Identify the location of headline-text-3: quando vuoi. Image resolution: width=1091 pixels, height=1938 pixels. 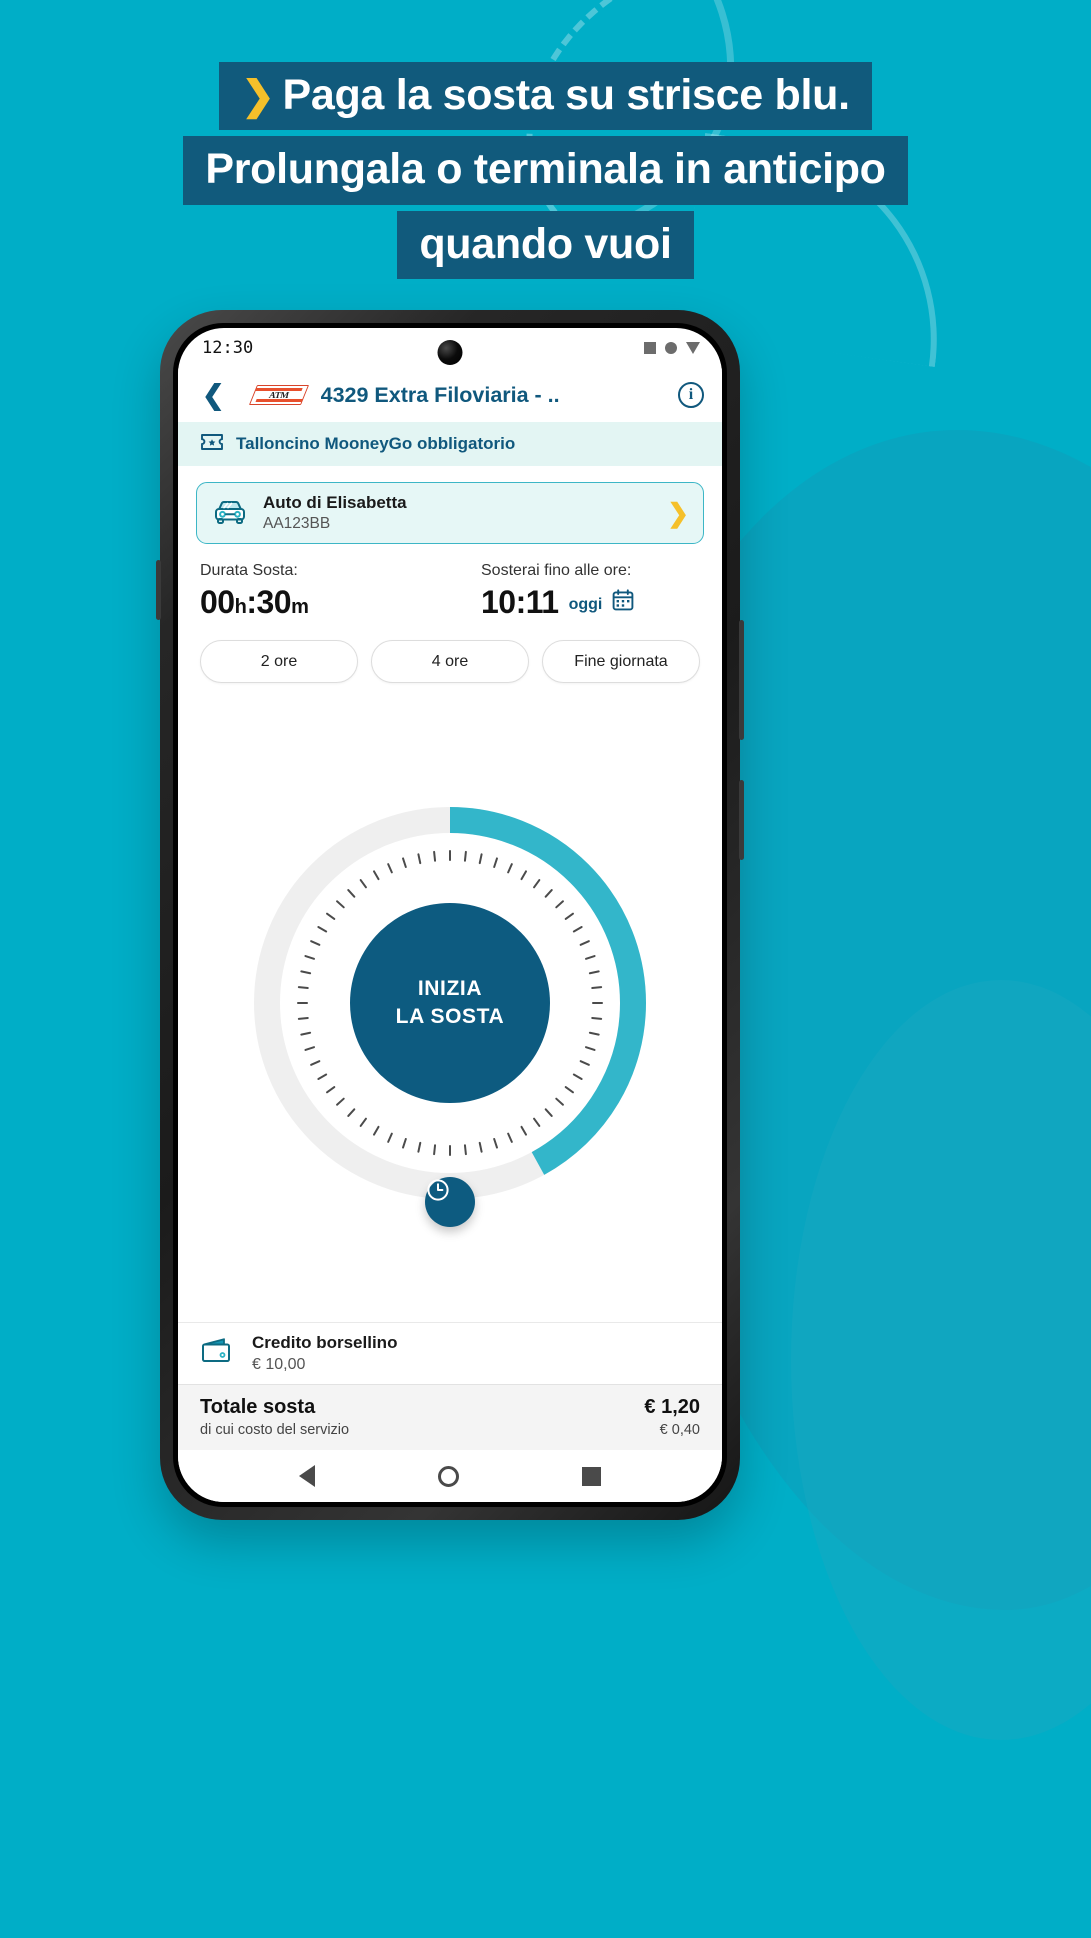
(545, 245).